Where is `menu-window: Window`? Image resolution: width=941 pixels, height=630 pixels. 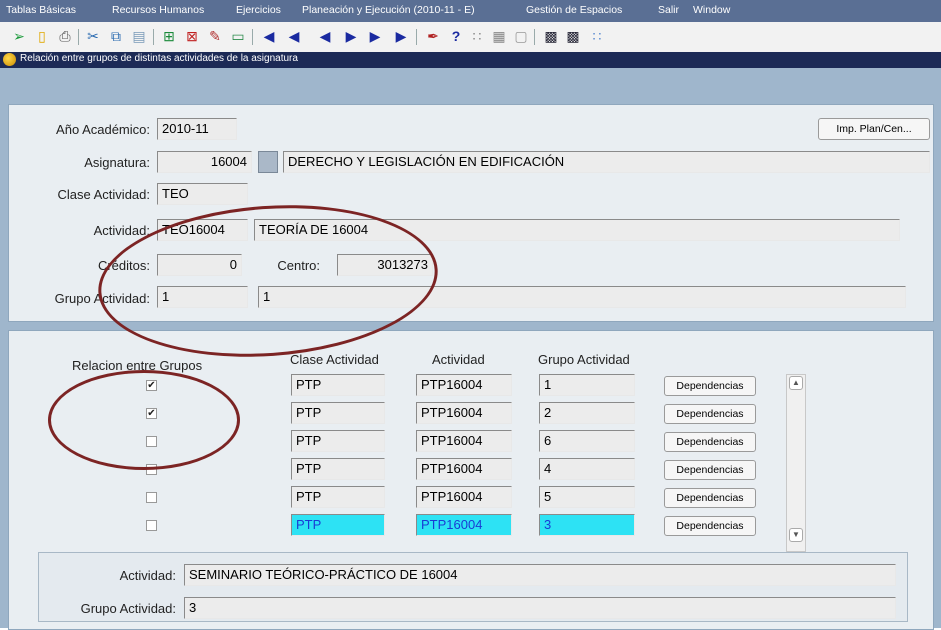
menu-window: Window is located at coordinates (711, 10).